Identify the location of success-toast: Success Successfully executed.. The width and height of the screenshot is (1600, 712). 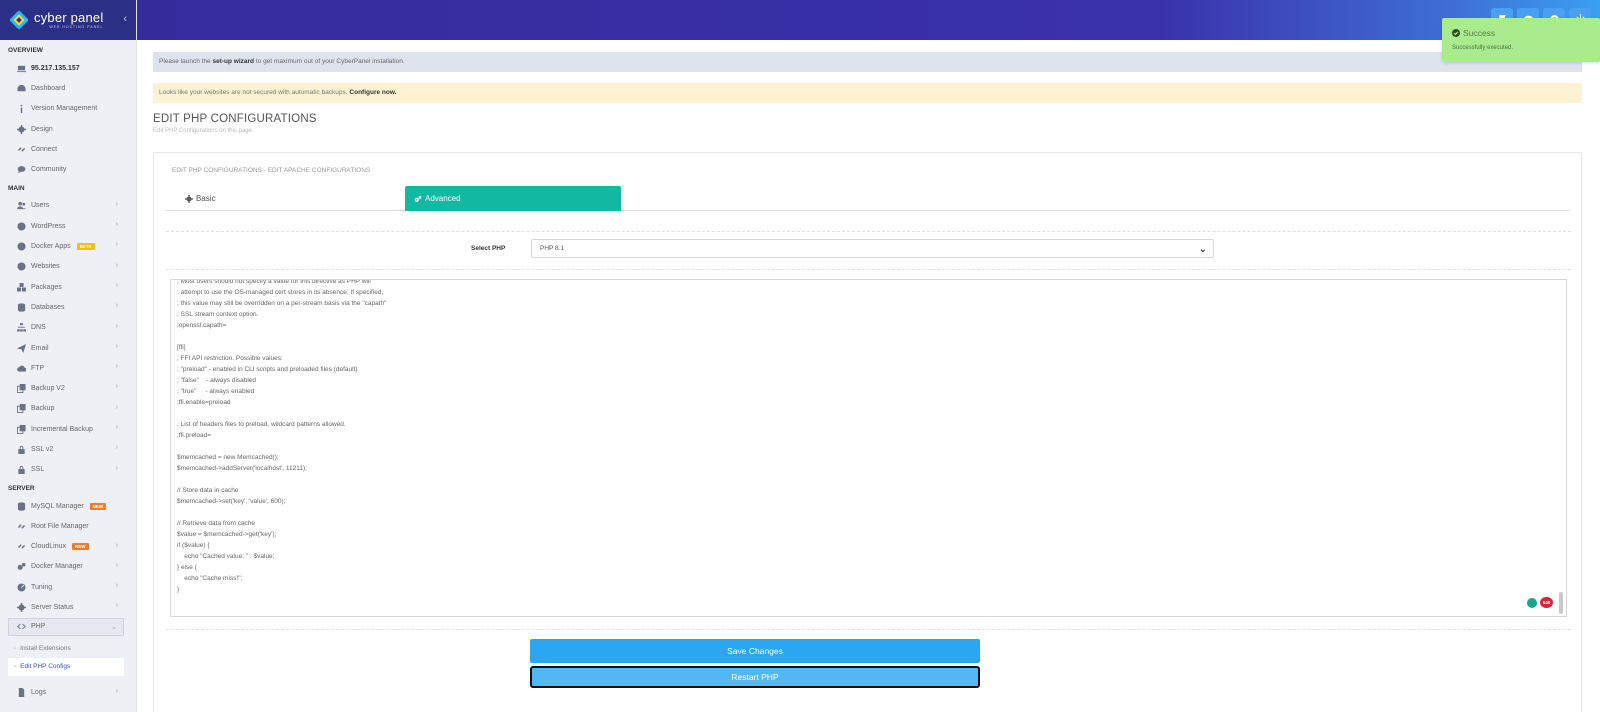
(1521, 40).